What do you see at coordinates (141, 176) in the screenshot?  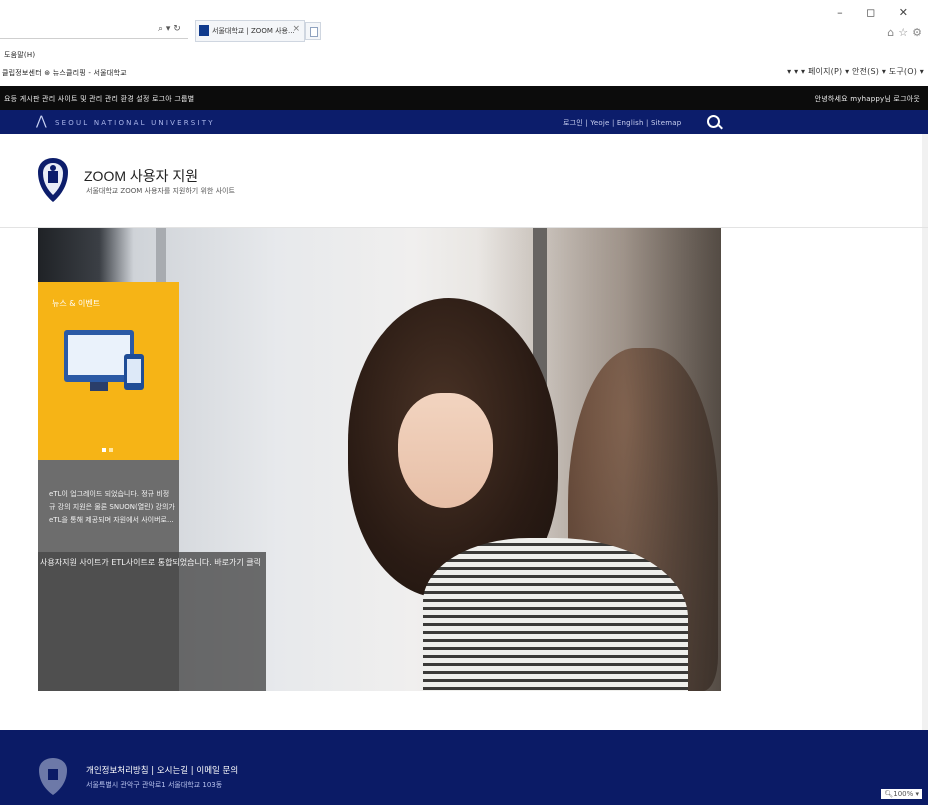 I see `site-title: ZOOM 사용자 지원` at bounding box center [141, 176].